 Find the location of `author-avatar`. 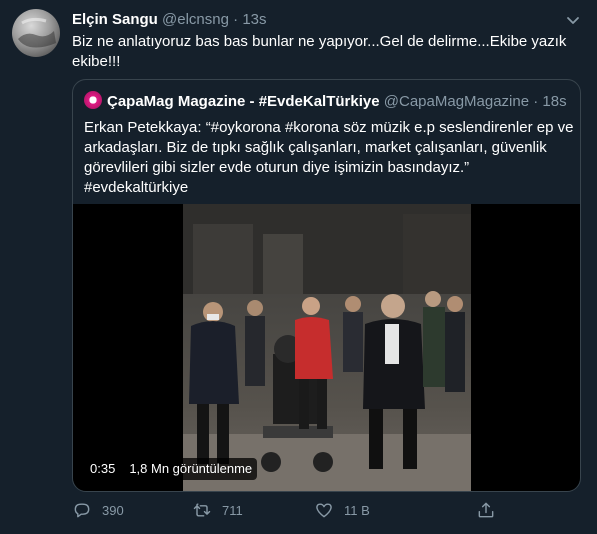

author-avatar is located at coordinates (36, 33).